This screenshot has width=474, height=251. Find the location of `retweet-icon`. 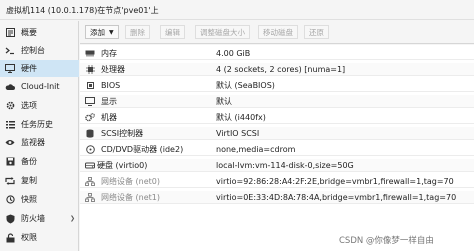

retweet-icon is located at coordinates (10, 181).